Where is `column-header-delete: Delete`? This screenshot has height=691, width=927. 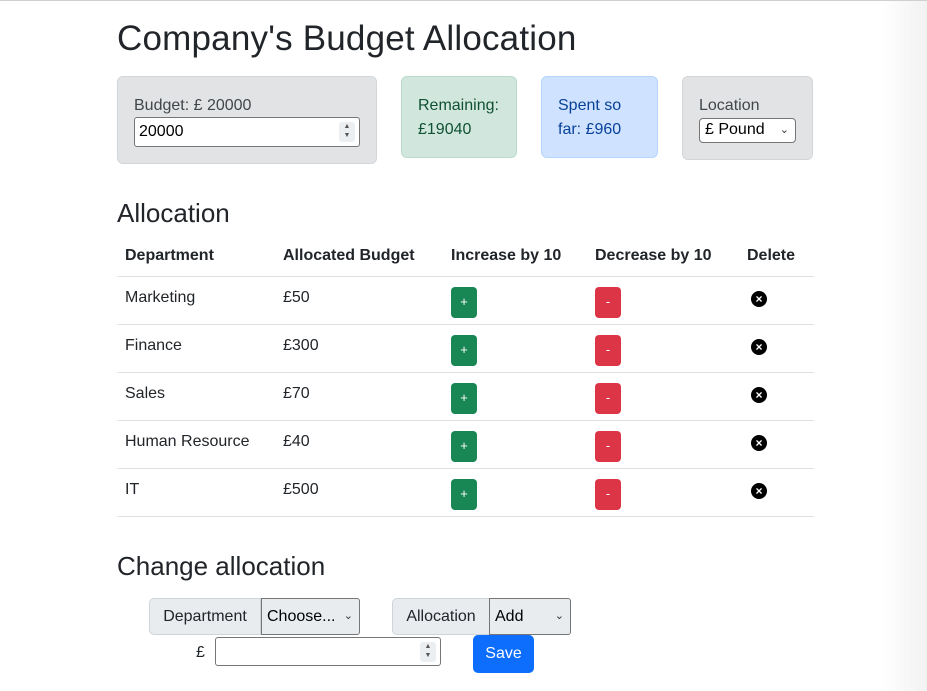 column-header-delete: Delete is located at coordinates (771, 255).